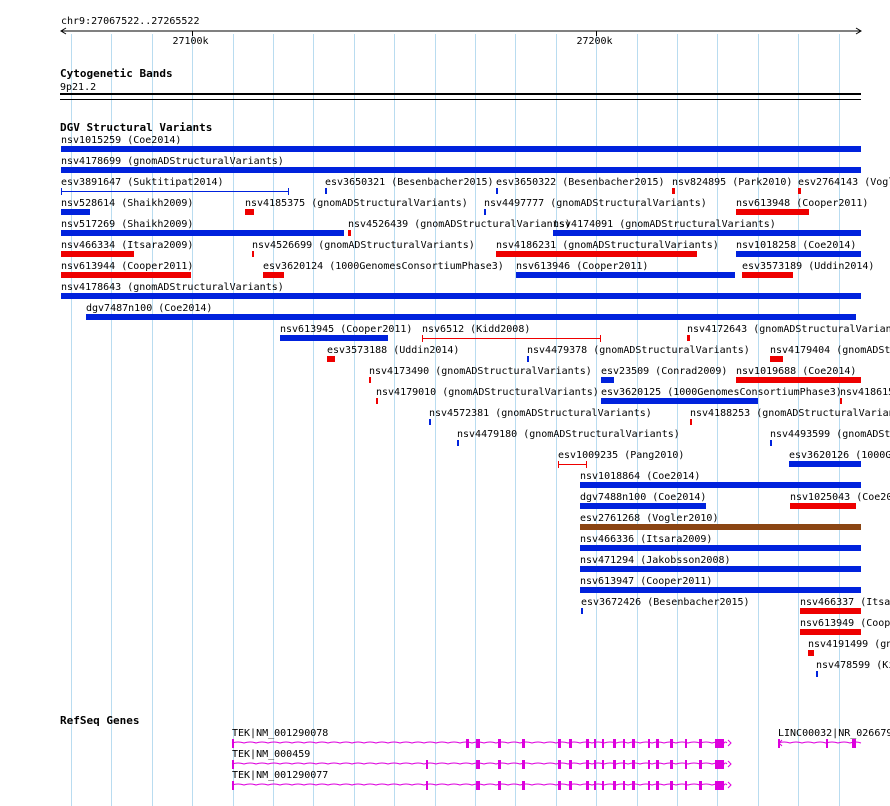 The height and width of the screenshot is (806, 890). Describe the element at coordinates (845, 605) in the screenshot. I see `dgv-feature: nsv466337 (Itsara2009)` at that location.